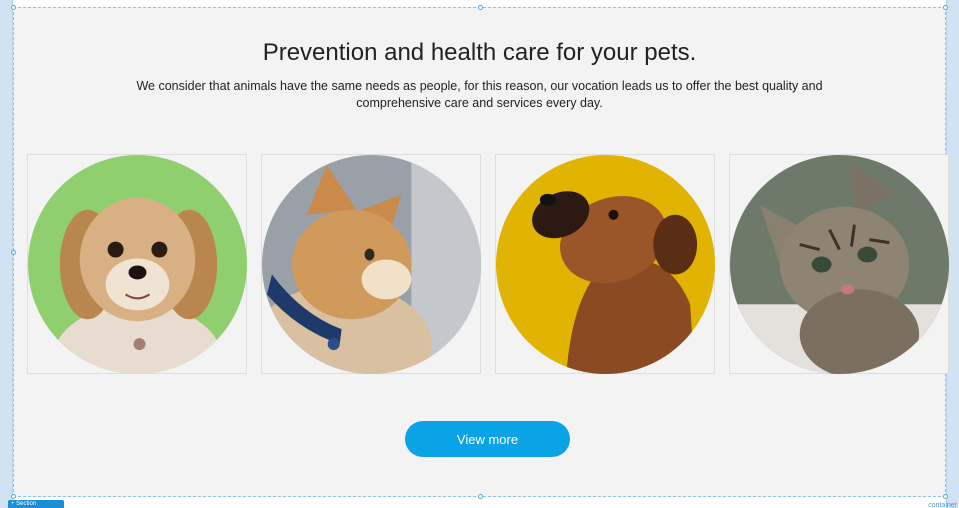 This screenshot has width=959, height=508. I want to click on resize-handle-middle-left, so click(13, 252).